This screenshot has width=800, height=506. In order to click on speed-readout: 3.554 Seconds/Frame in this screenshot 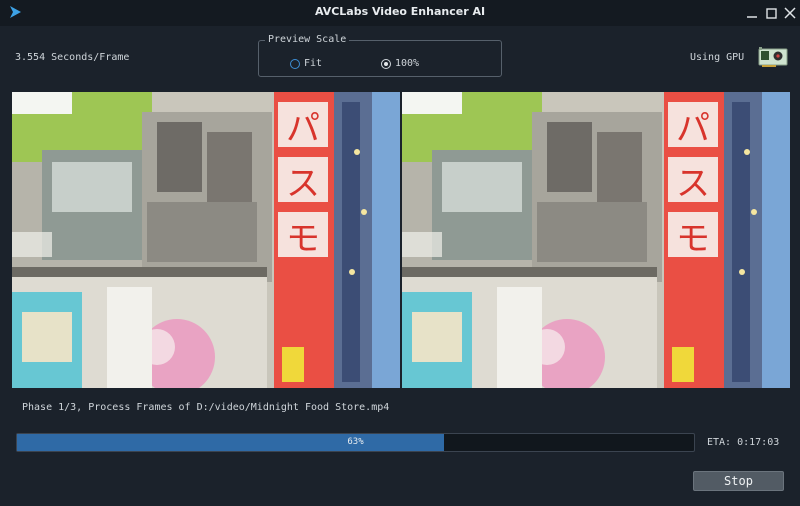, I will do `click(72, 57)`.